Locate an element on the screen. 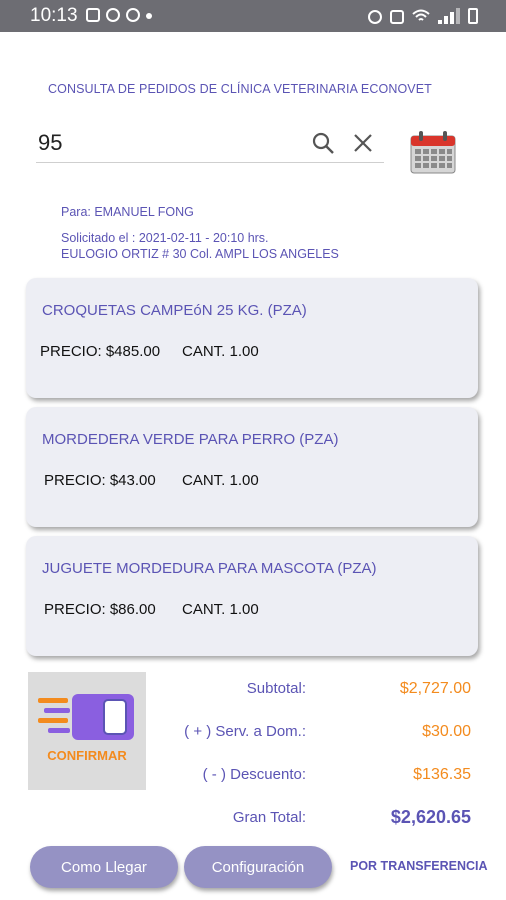 This screenshot has width=506, height=900. grand-total-value: $2,620.65 is located at coordinates (430, 817).